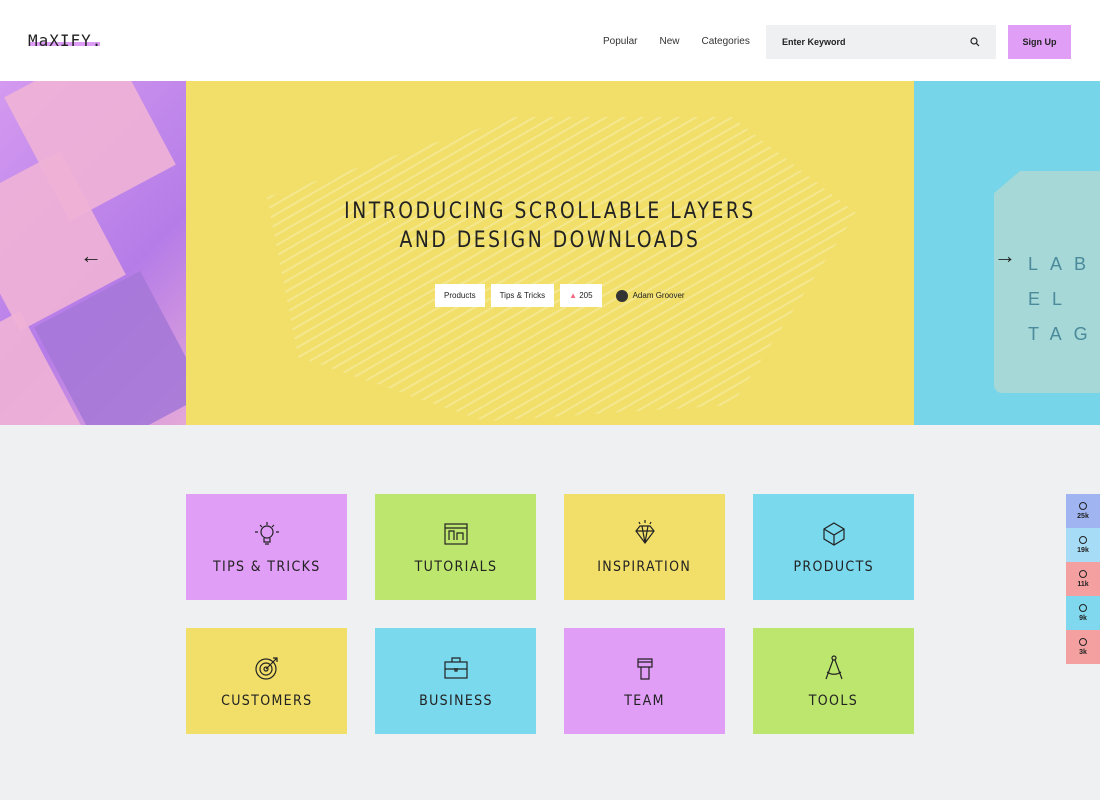  I want to click on social-share-bar: 25k 19k 11k 9k 3k, so click(1083, 579).